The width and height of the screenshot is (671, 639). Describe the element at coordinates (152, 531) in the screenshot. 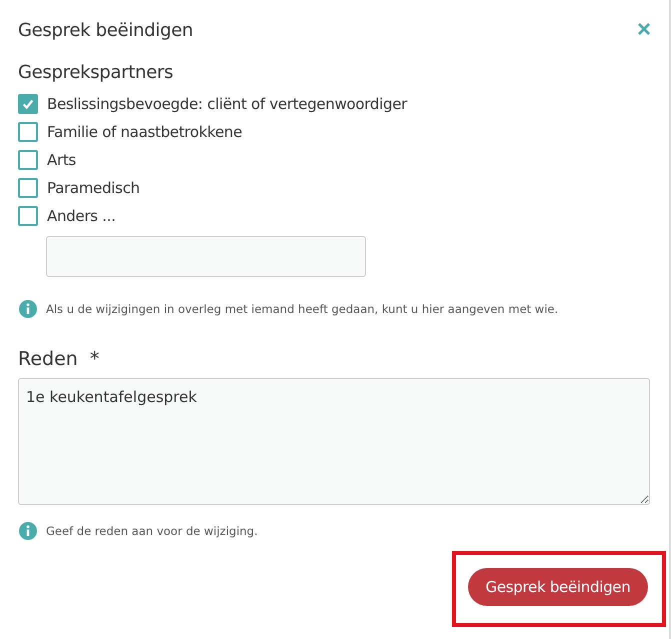

I see `hint-text: Geef de reden aan voor de wijziging.` at that location.